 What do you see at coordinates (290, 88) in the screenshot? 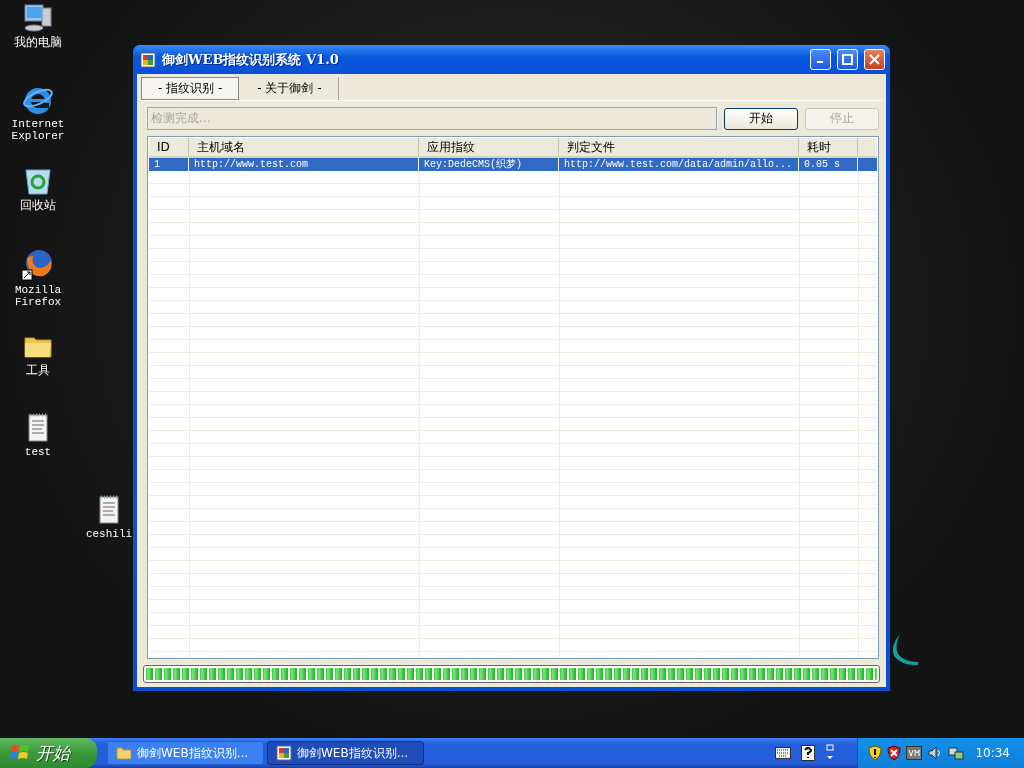
I see `tab: - 关于御剑 -` at bounding box center [290, 88].